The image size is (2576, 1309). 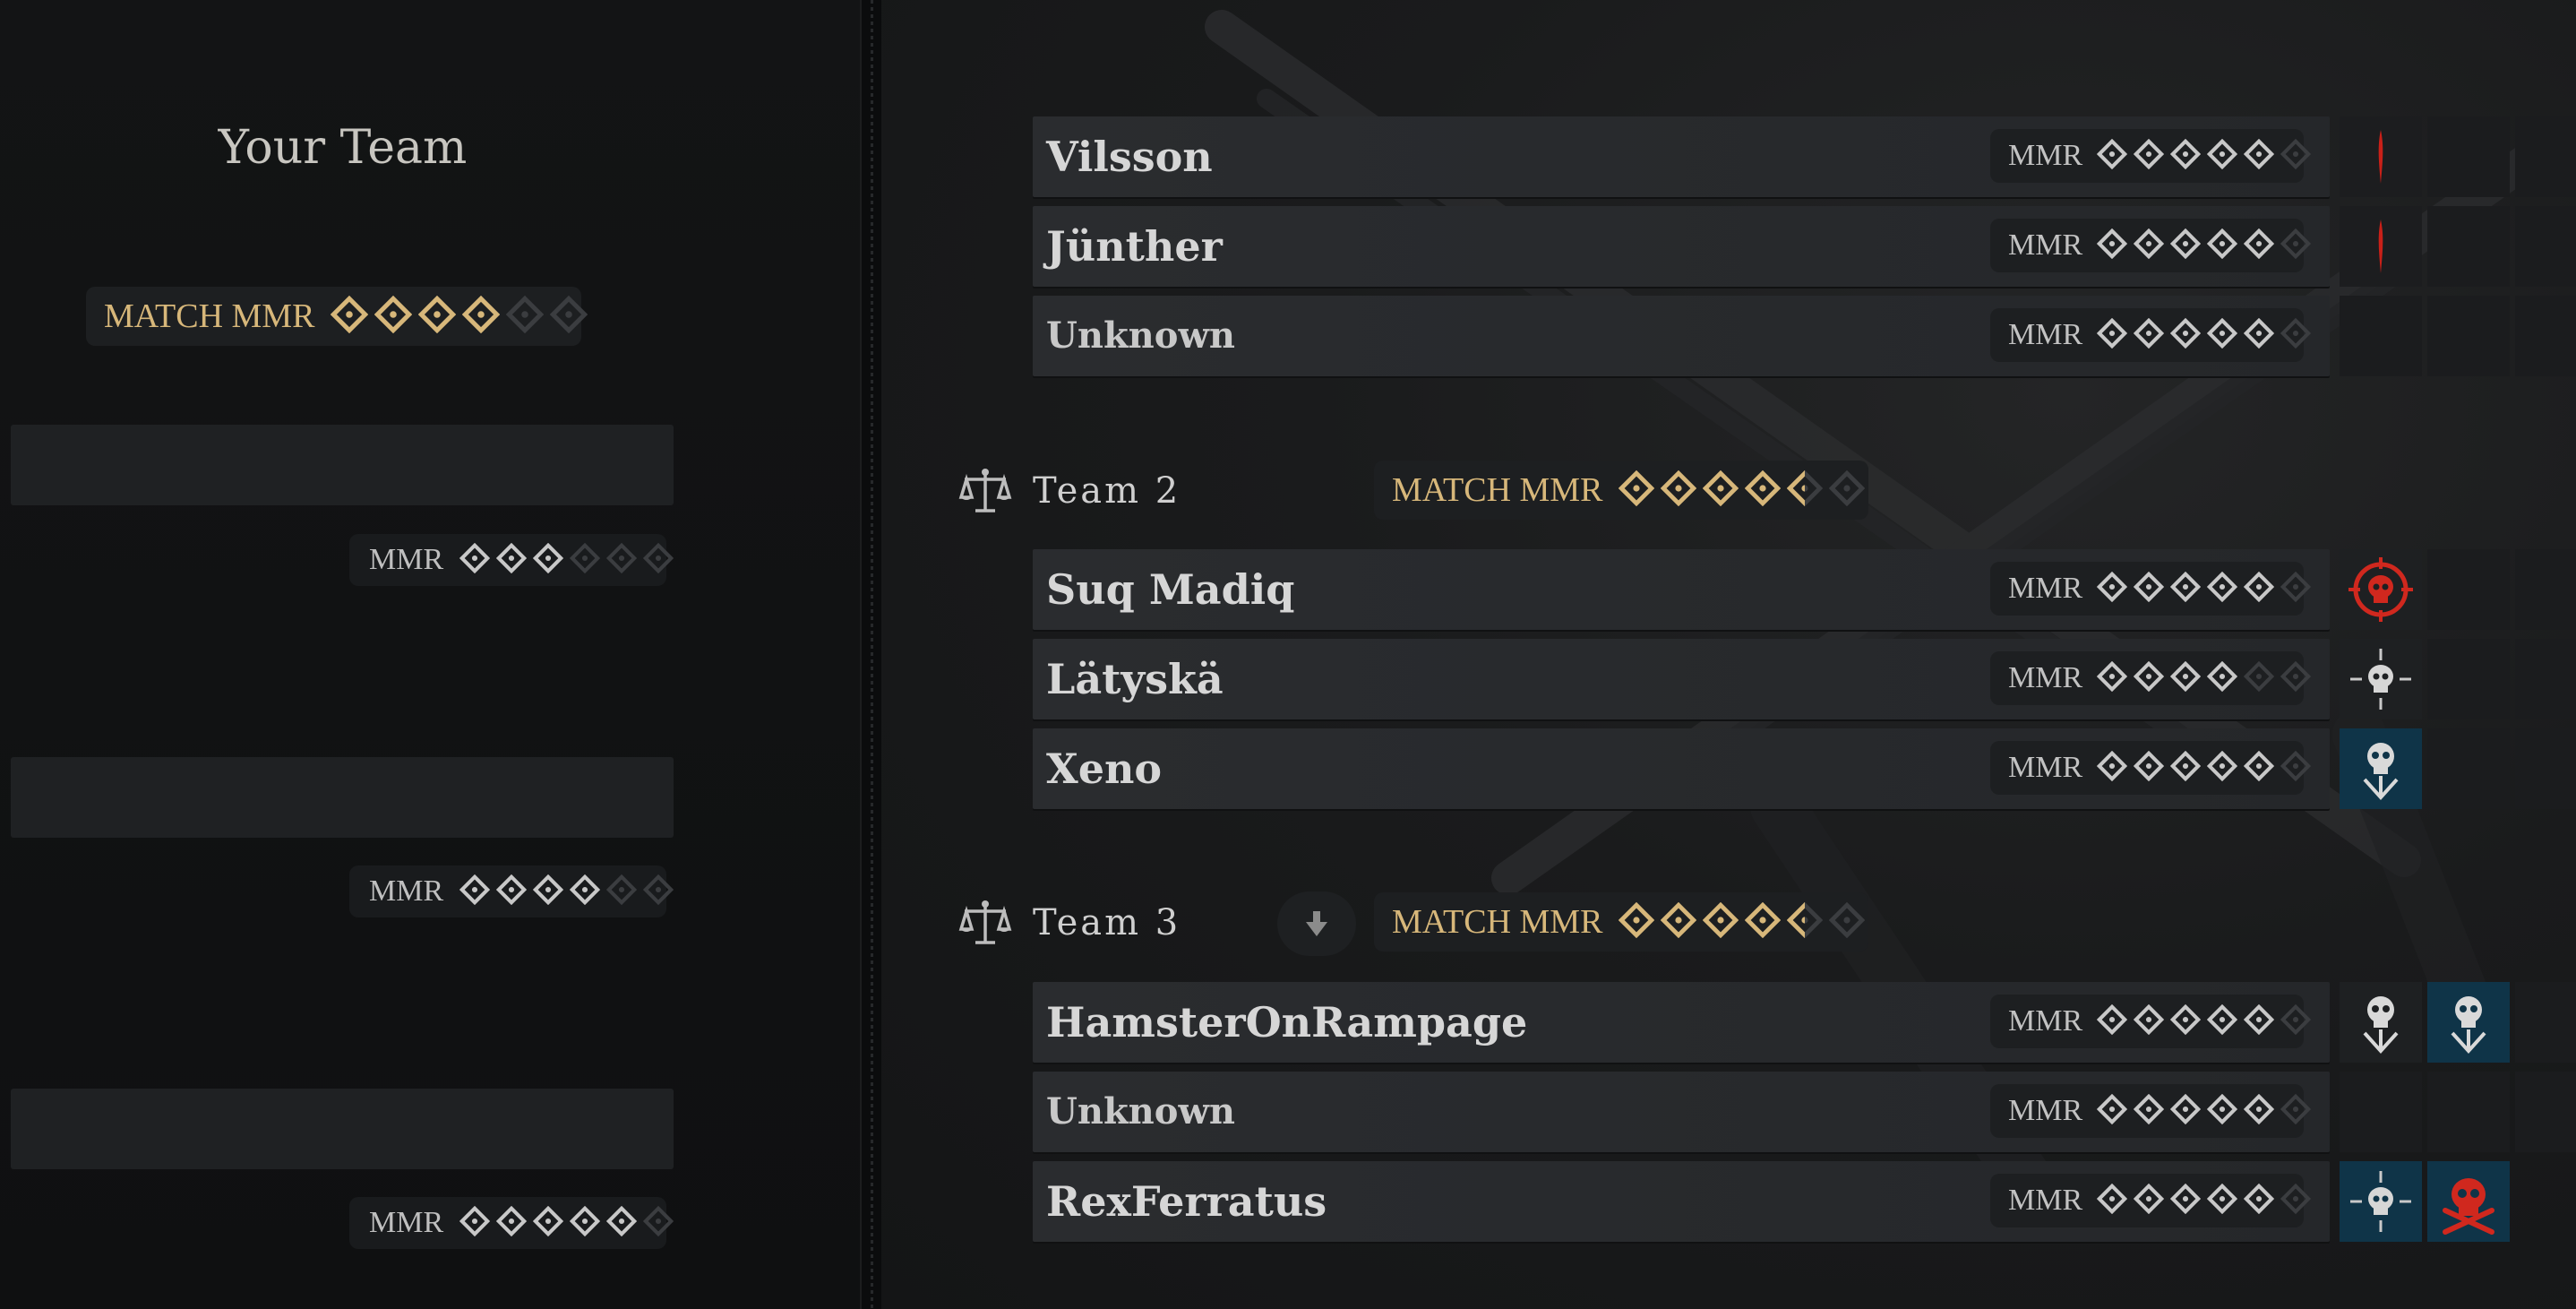 I want to click on team-3-match-mmr: MATCH MMR, so click(x=1621, y=922).